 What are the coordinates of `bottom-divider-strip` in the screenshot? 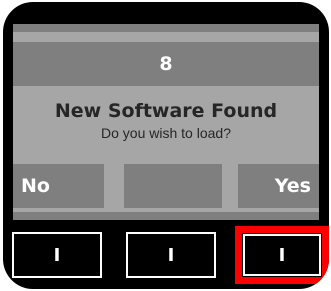 It's located at (166, 216).